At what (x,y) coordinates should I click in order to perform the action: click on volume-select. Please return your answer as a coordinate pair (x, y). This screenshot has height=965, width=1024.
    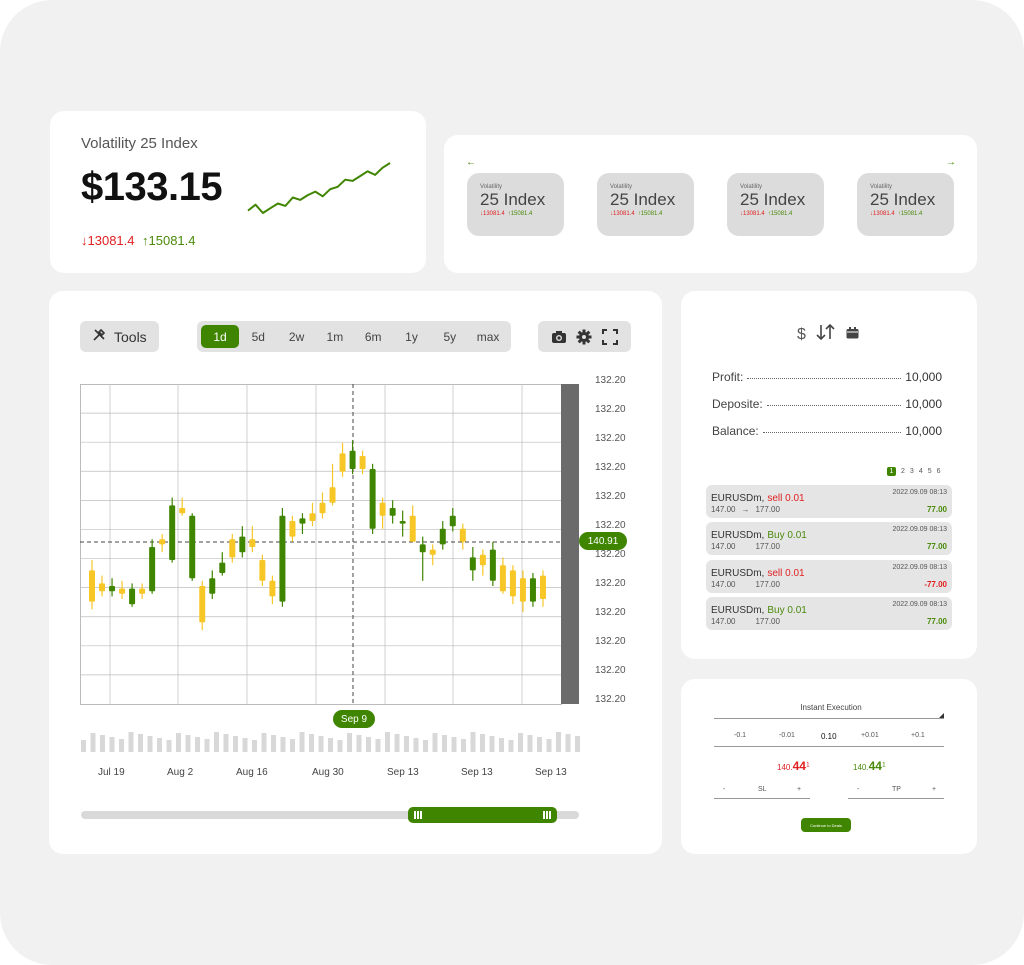
    Looking at the image, I should click on (829, 718).